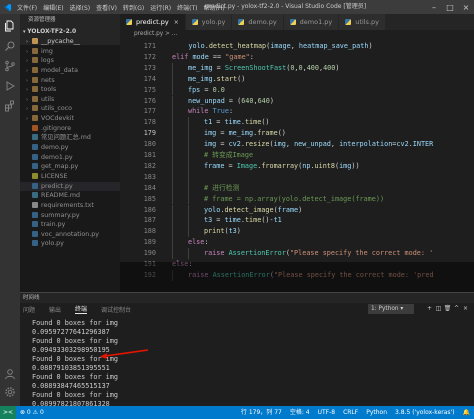 This screenshot has height=419, width=474. What do you see at coordinates (434, 7) in the screenshot?
I see `minimize-icon: –` at bounding box center [434, 7].